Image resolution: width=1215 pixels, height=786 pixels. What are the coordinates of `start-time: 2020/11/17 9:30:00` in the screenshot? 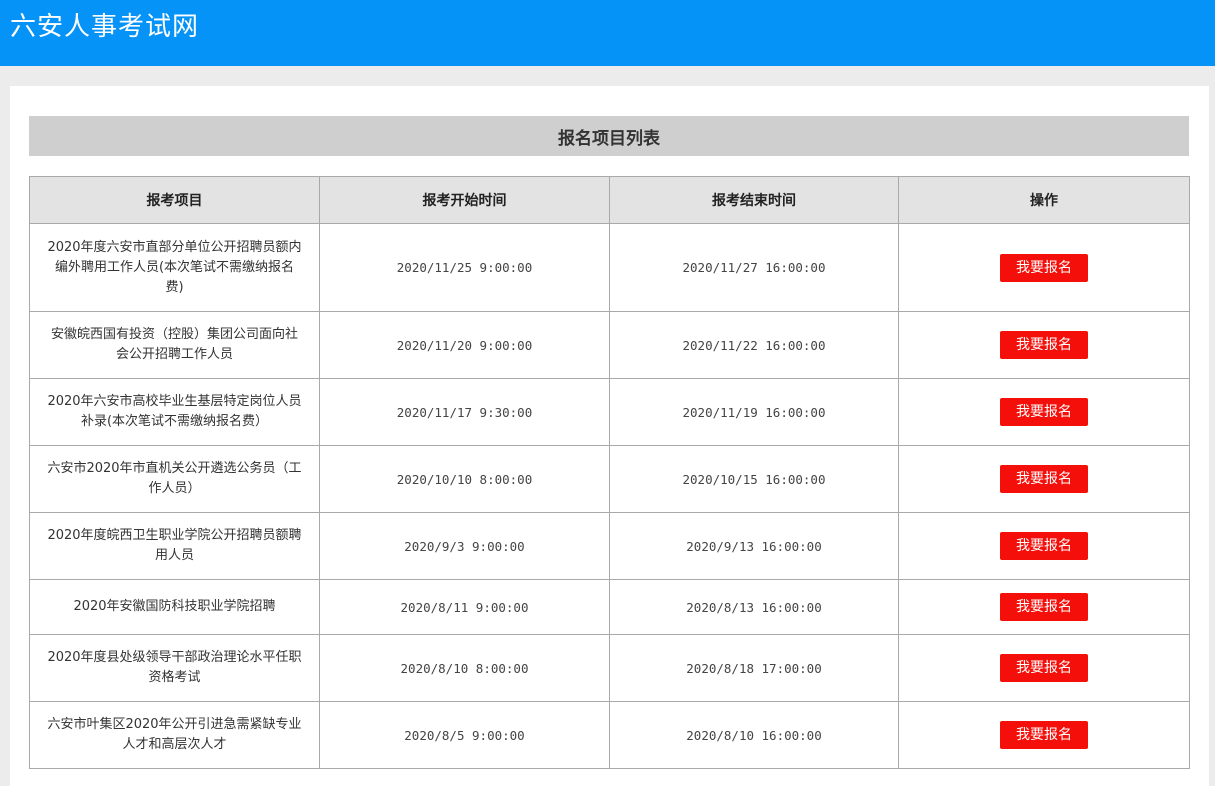 It's located at (464, 412).